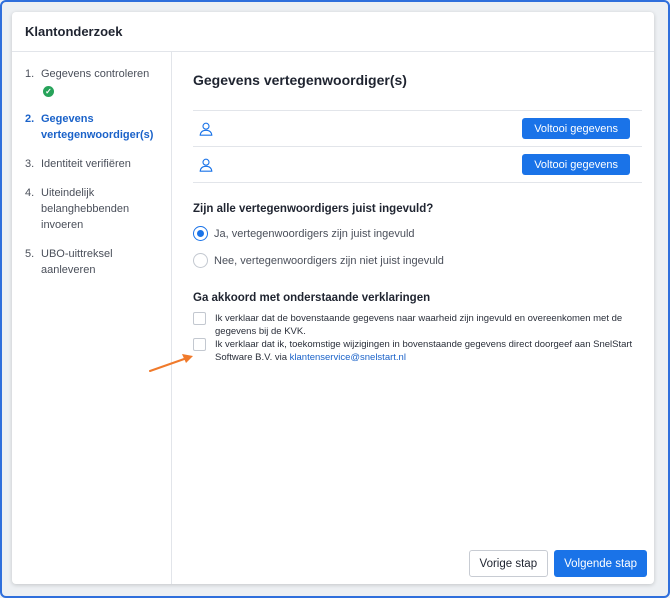 The width and height of the screenshot is (670, 598). Describe the element at coordinates (312, 298) in the screenshot. I see `agreement-title: Ga akkoord met onderstaande verklaringen` at that location.